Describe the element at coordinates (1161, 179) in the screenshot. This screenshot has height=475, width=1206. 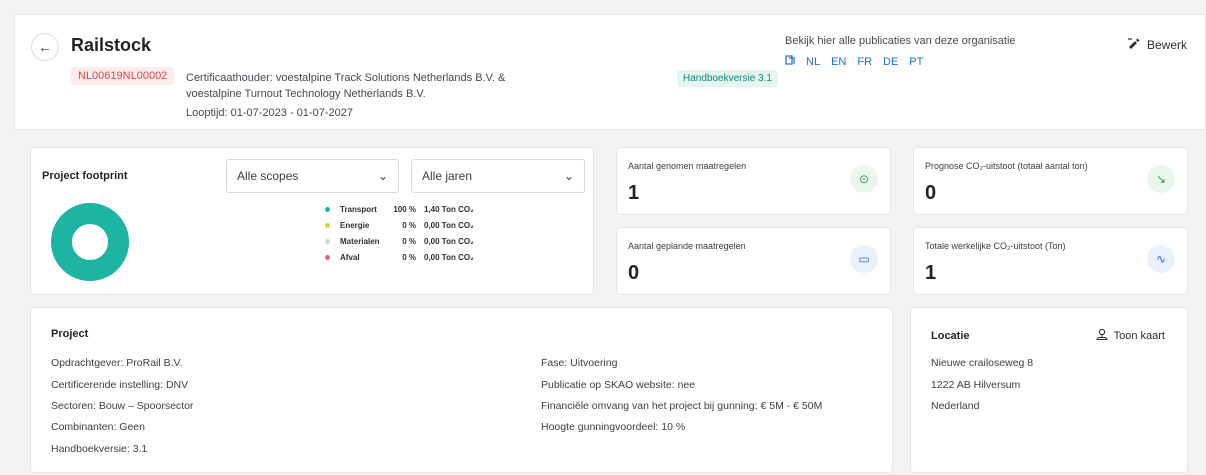
I see `trend-down-icon: ↘` at that location.